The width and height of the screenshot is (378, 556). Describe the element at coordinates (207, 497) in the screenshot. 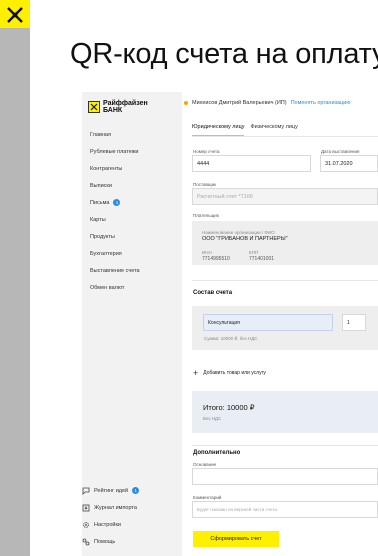

I see `comment-label: Комментарий` at that location.